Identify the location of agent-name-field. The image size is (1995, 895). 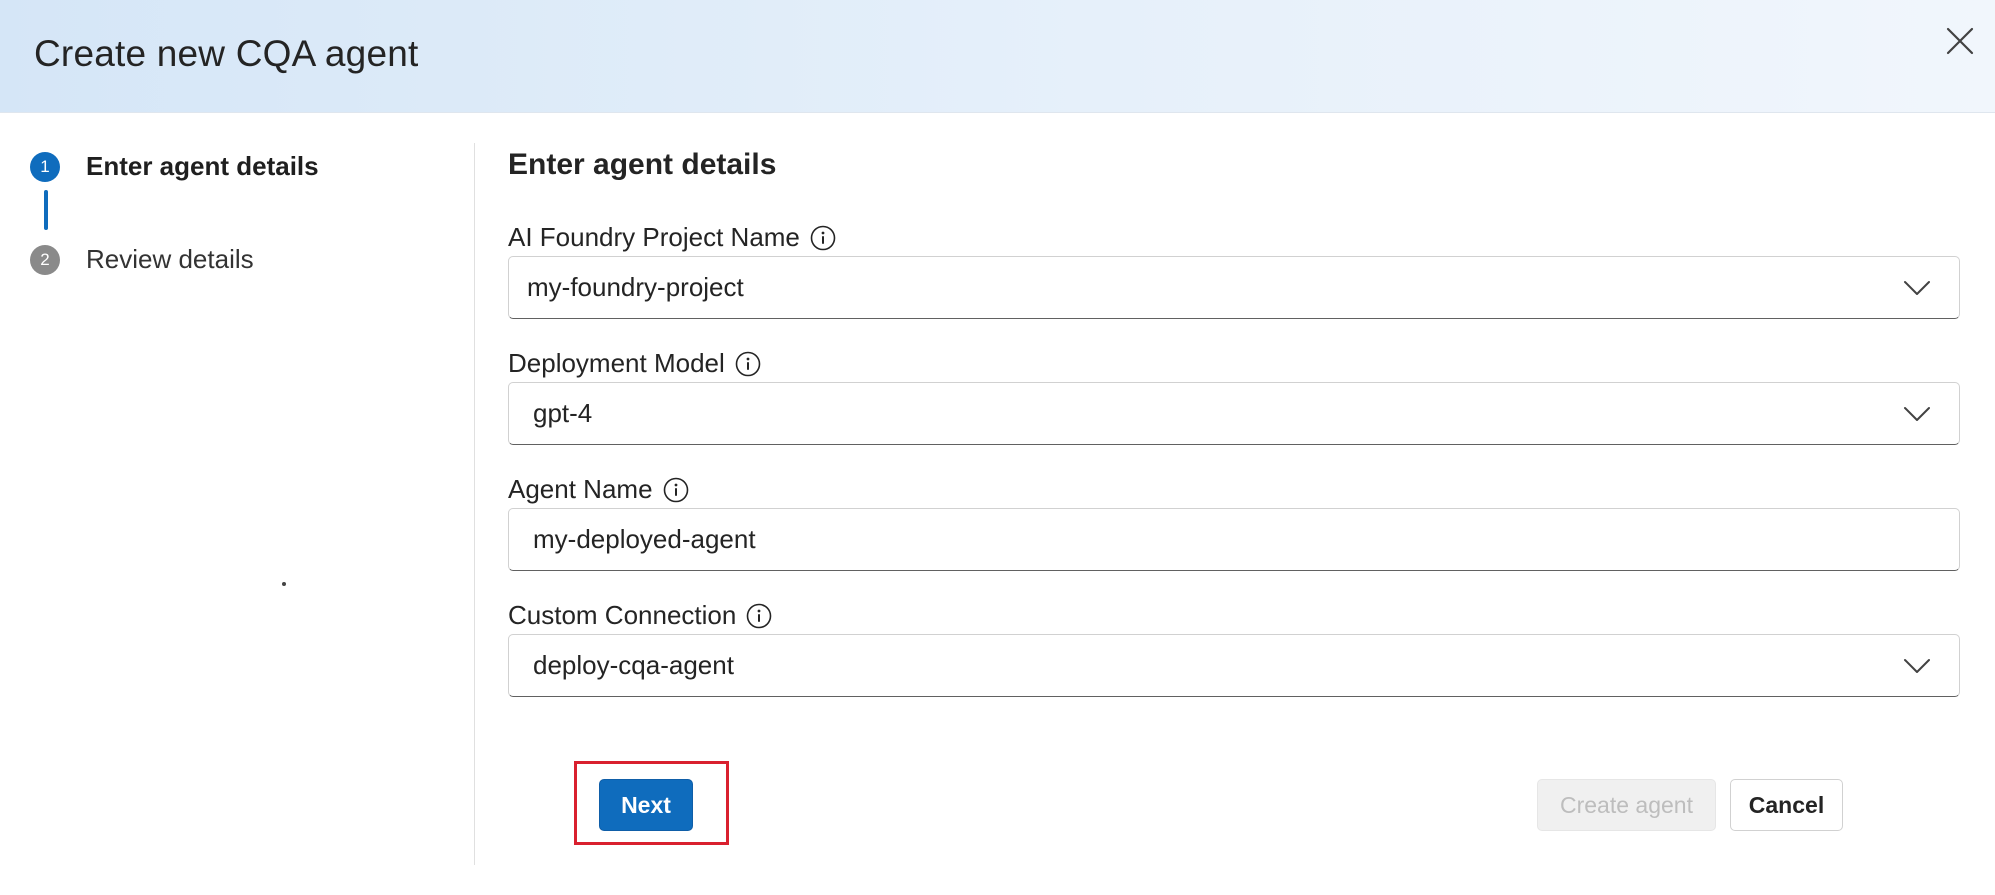
(1234, 539).